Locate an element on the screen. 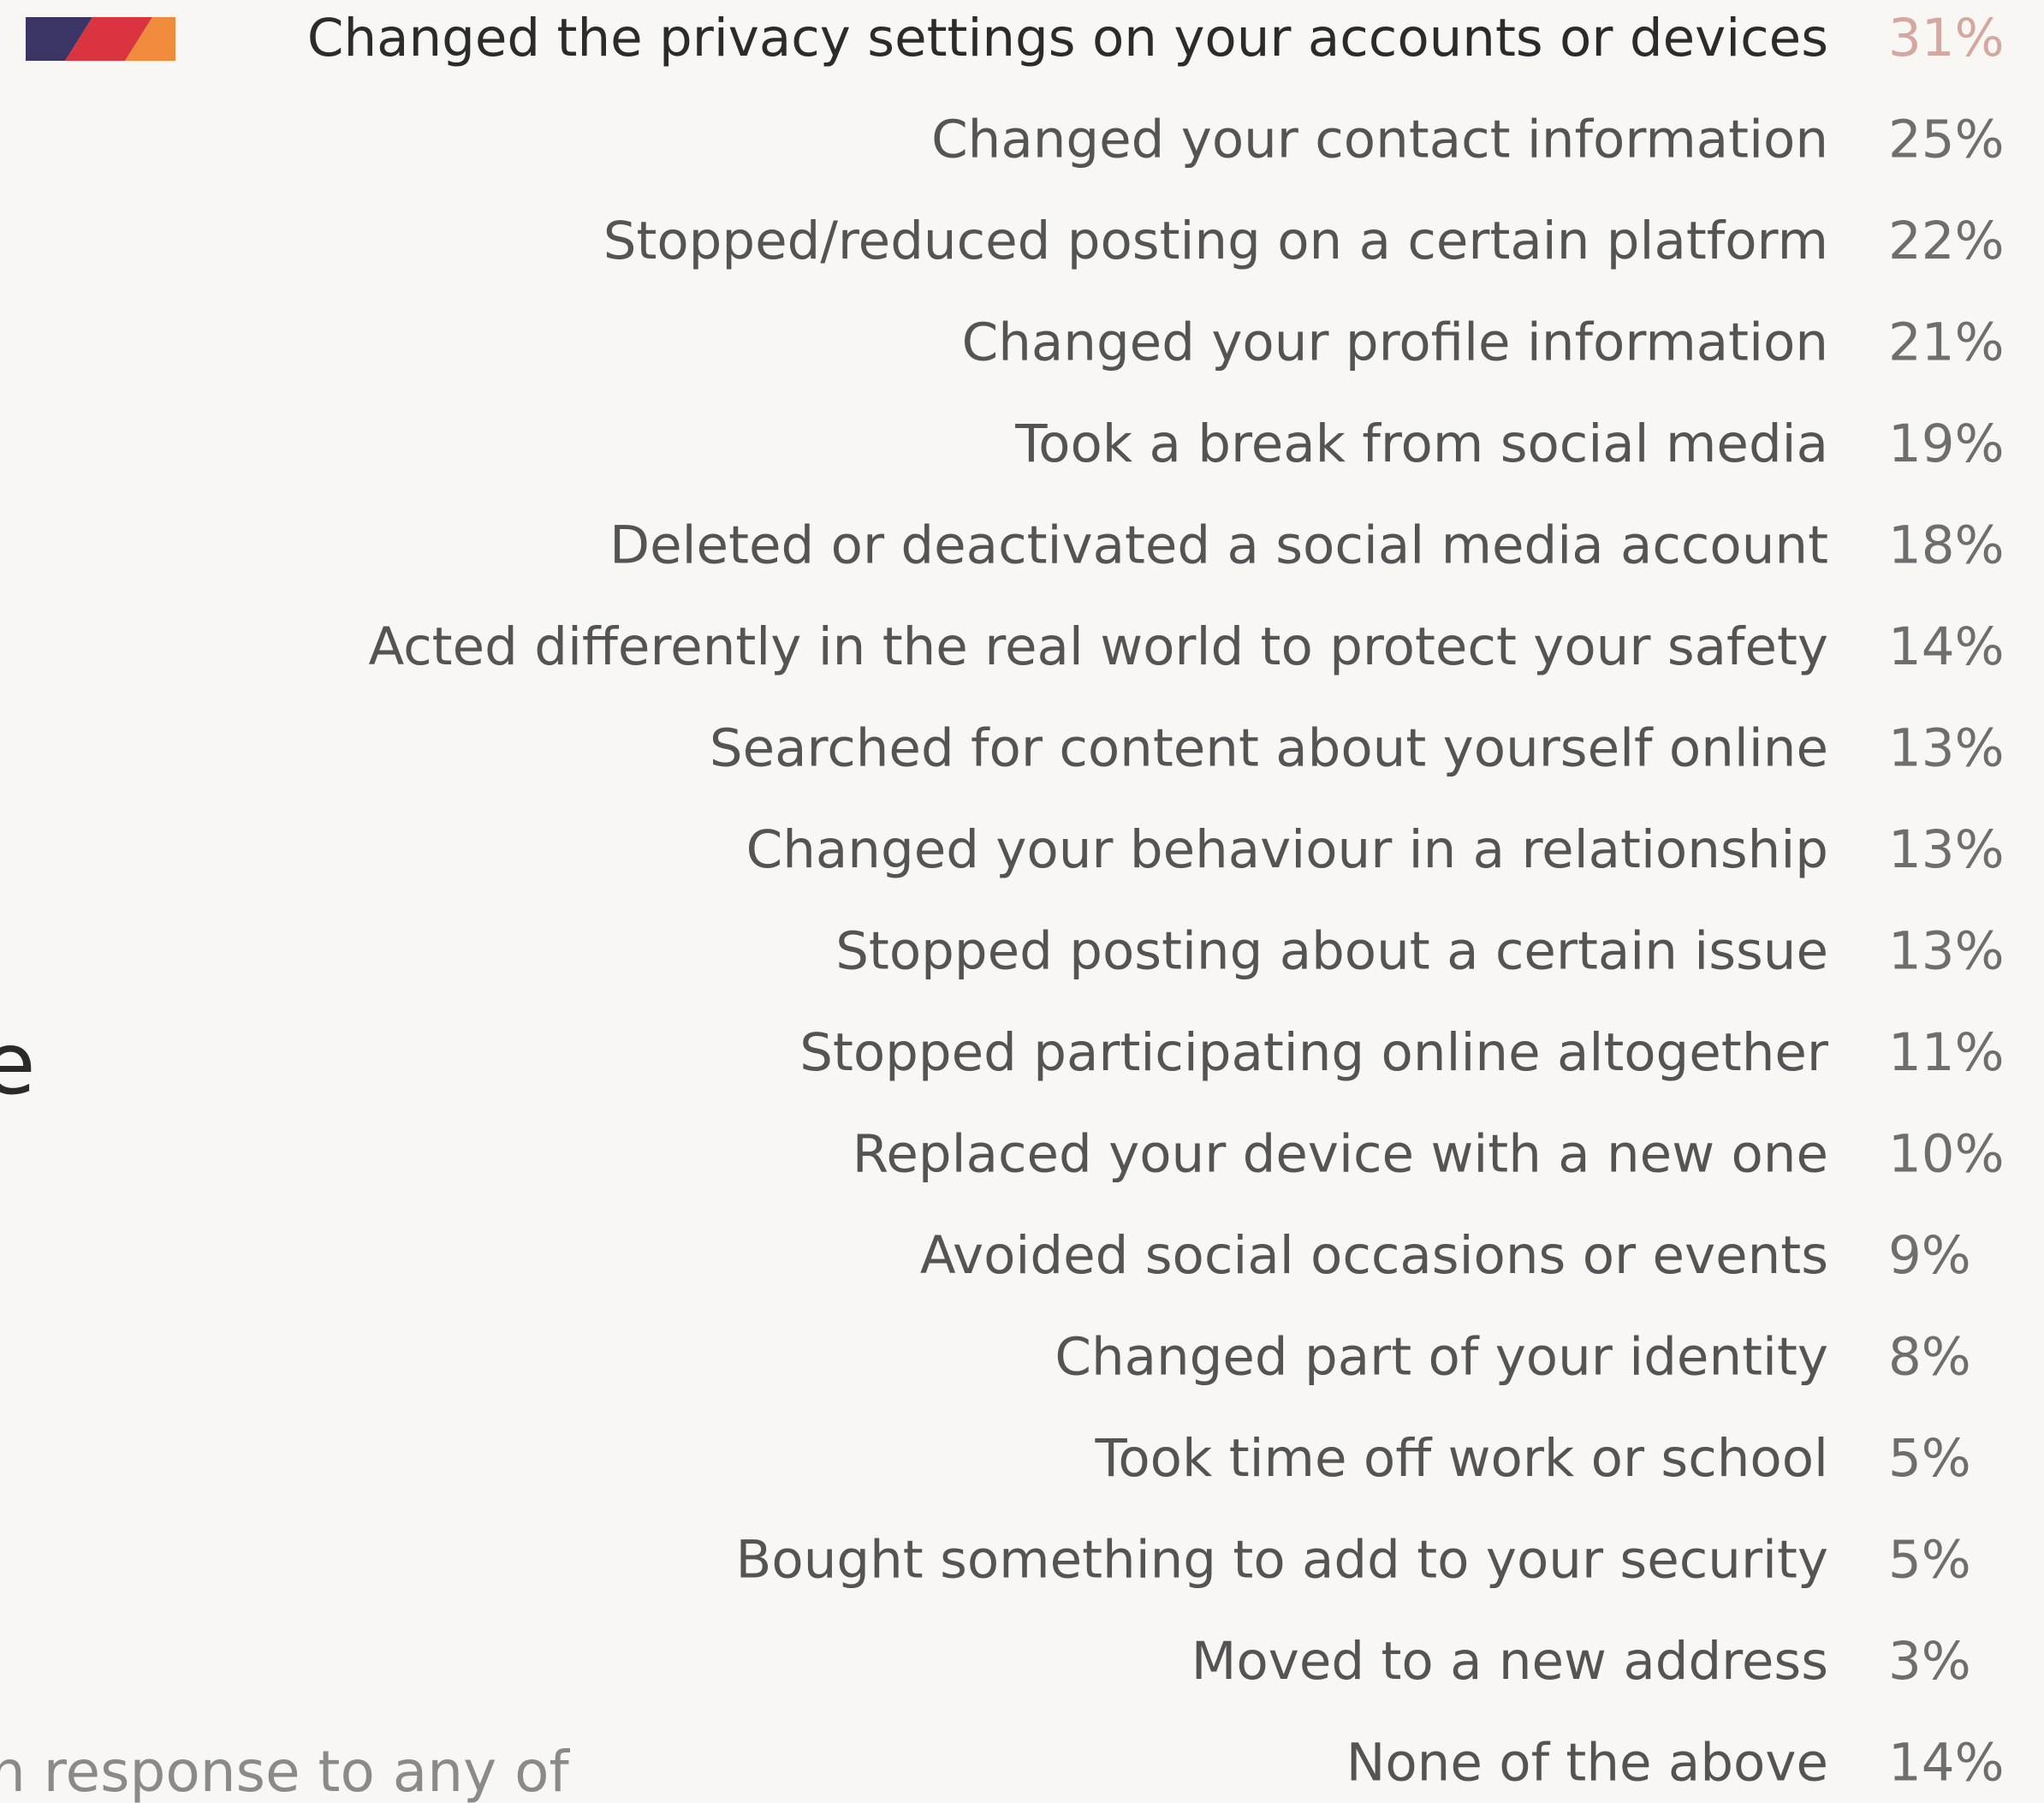 Image resolution: width=2044 pixels, height=1803 pixels. row-value: 25% is located at coordinates (1946, 140).